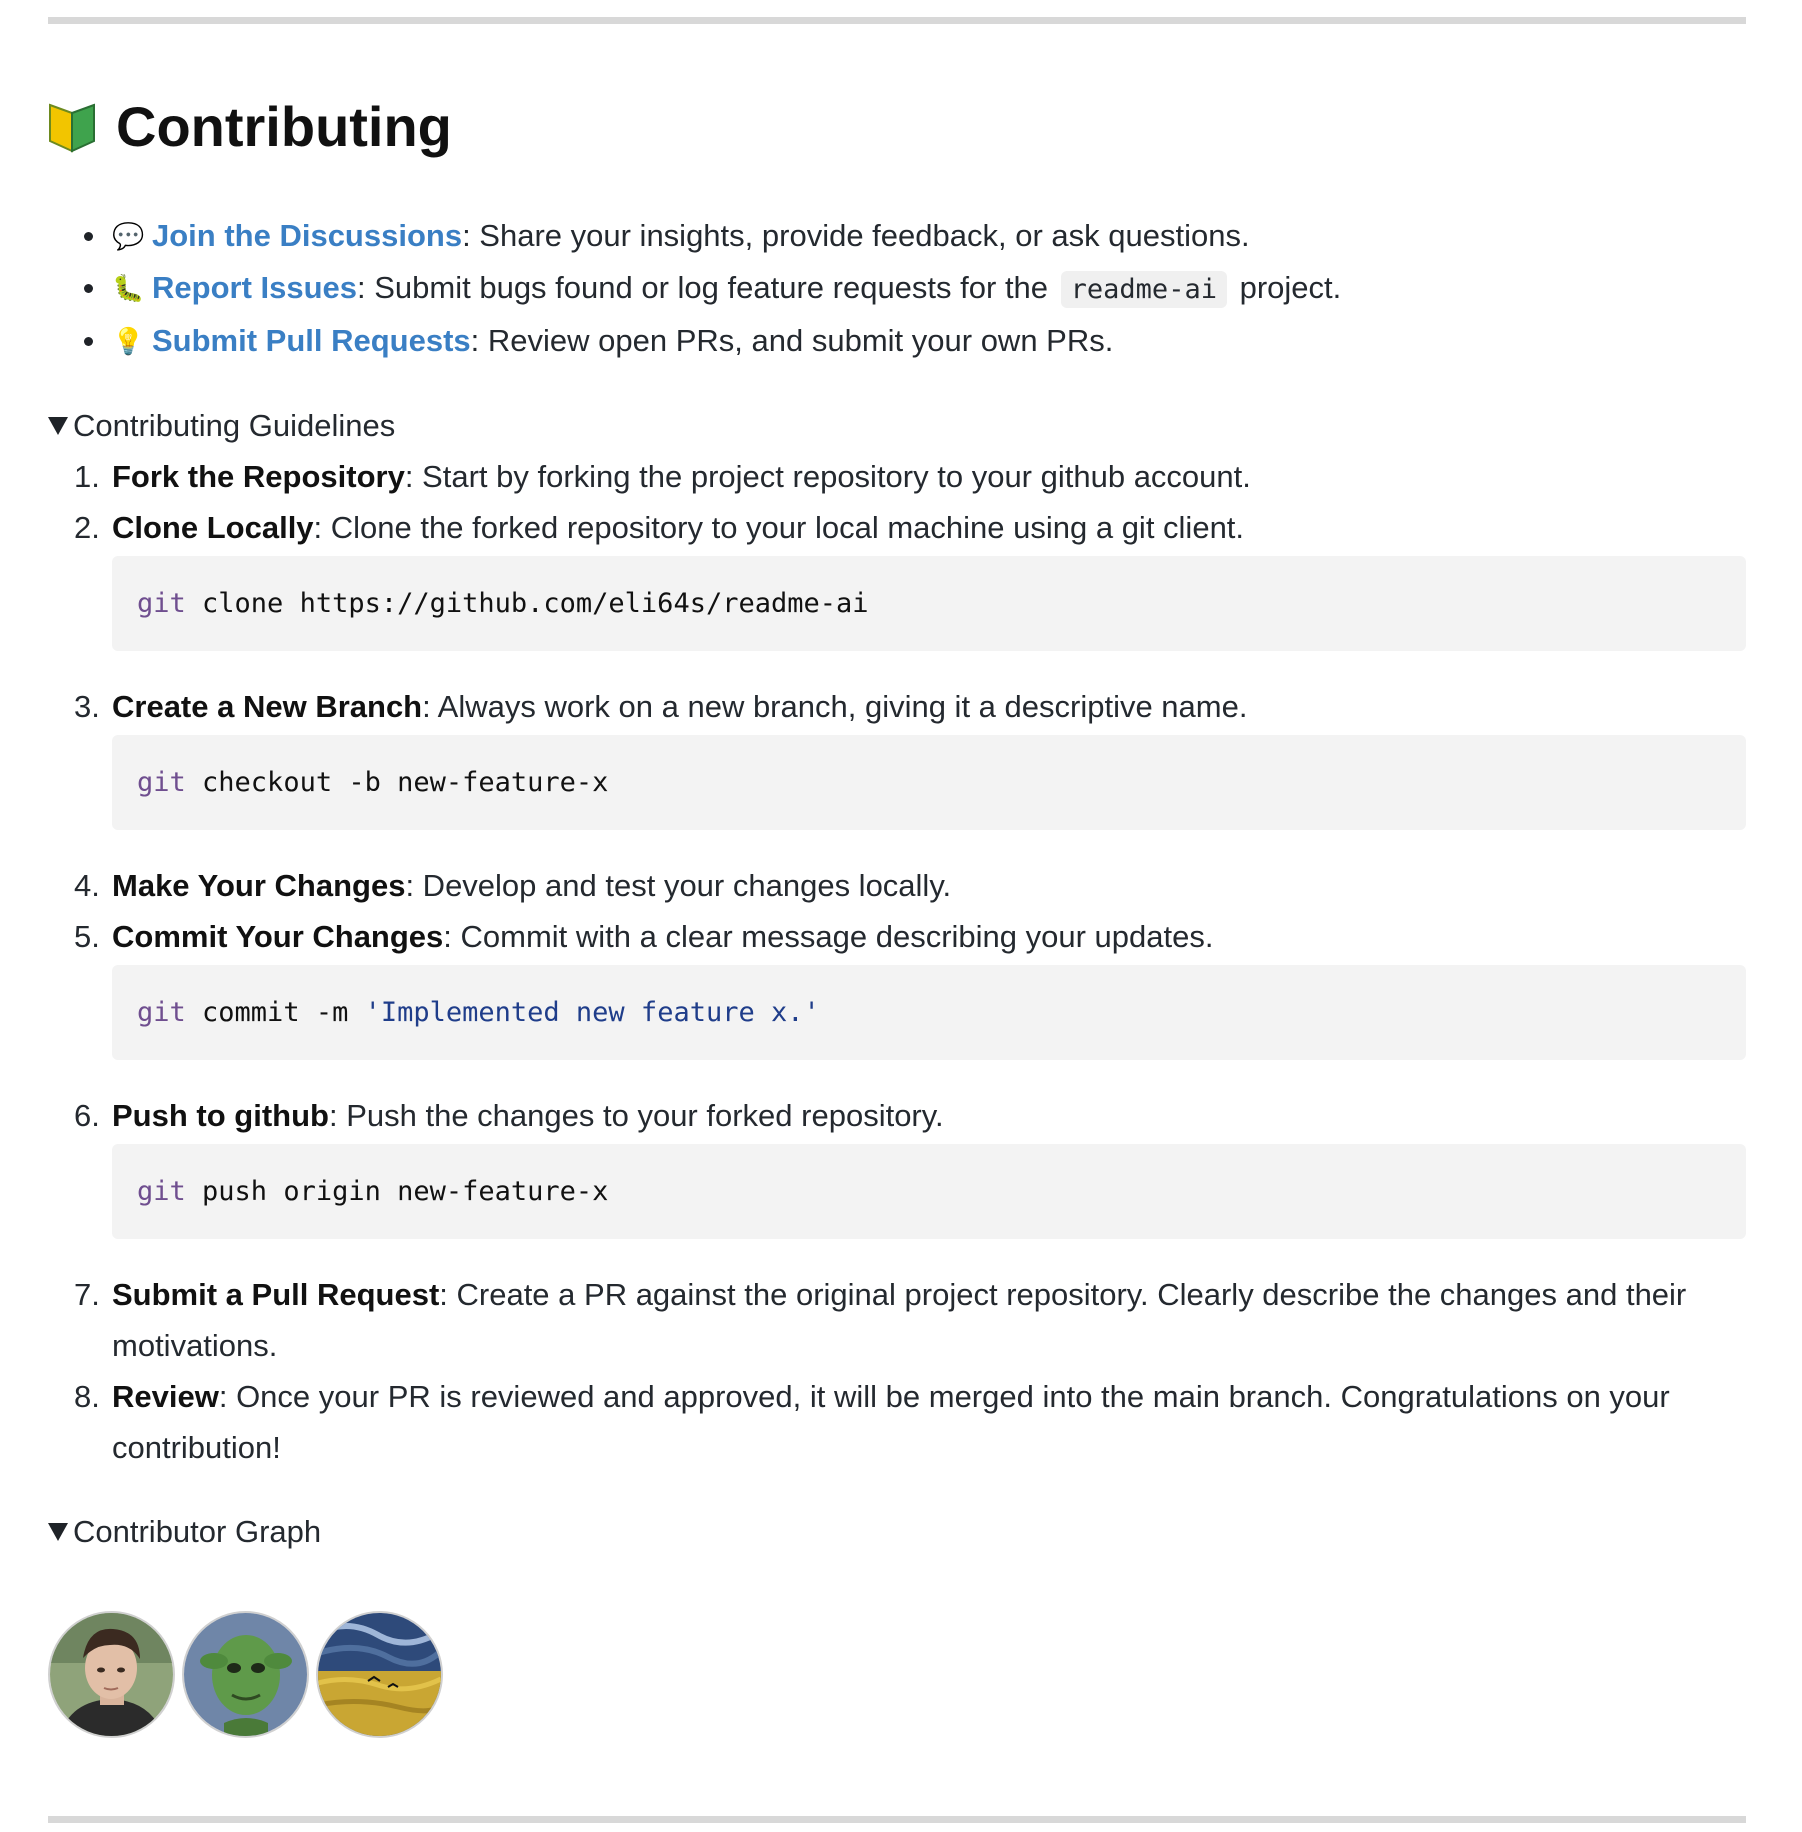  I want to click on avatar-wheatfield-painting, so click(379, 1674).